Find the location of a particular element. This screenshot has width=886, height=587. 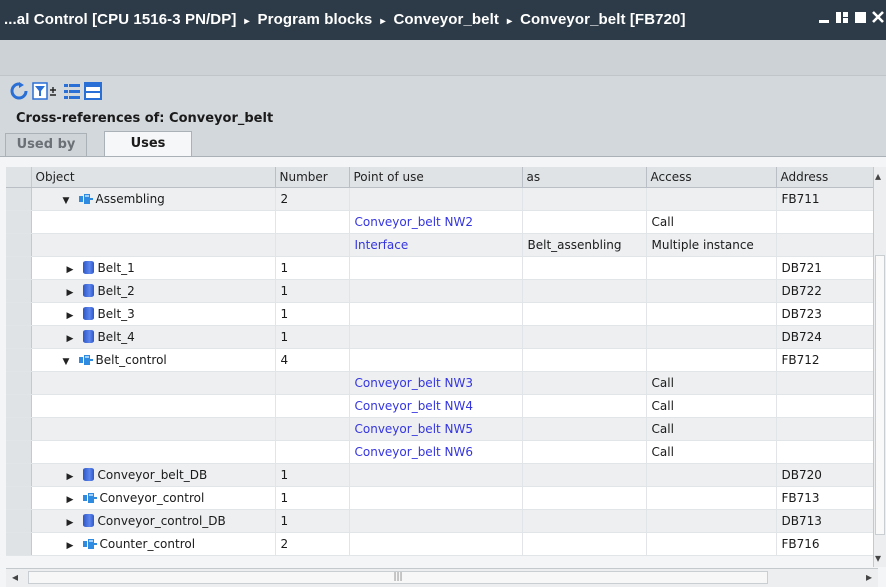

horizontal-scrollbar: ◂ ||| ▸ is located at coordinates (442, 577).